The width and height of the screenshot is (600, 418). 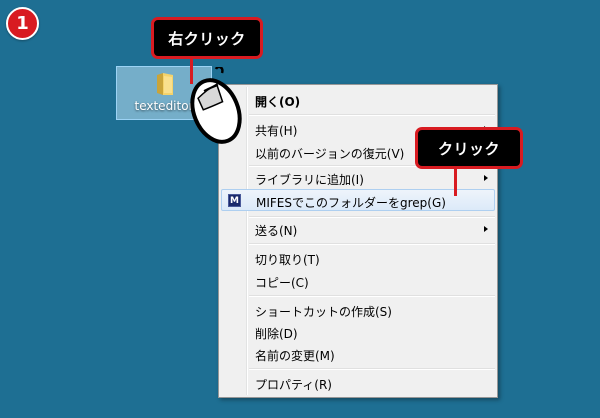 What do you see at coordinates (358, 229) in the screenshot?
I see `menu-item-send-to: 送る(N)` at bounding box center [358, 229].